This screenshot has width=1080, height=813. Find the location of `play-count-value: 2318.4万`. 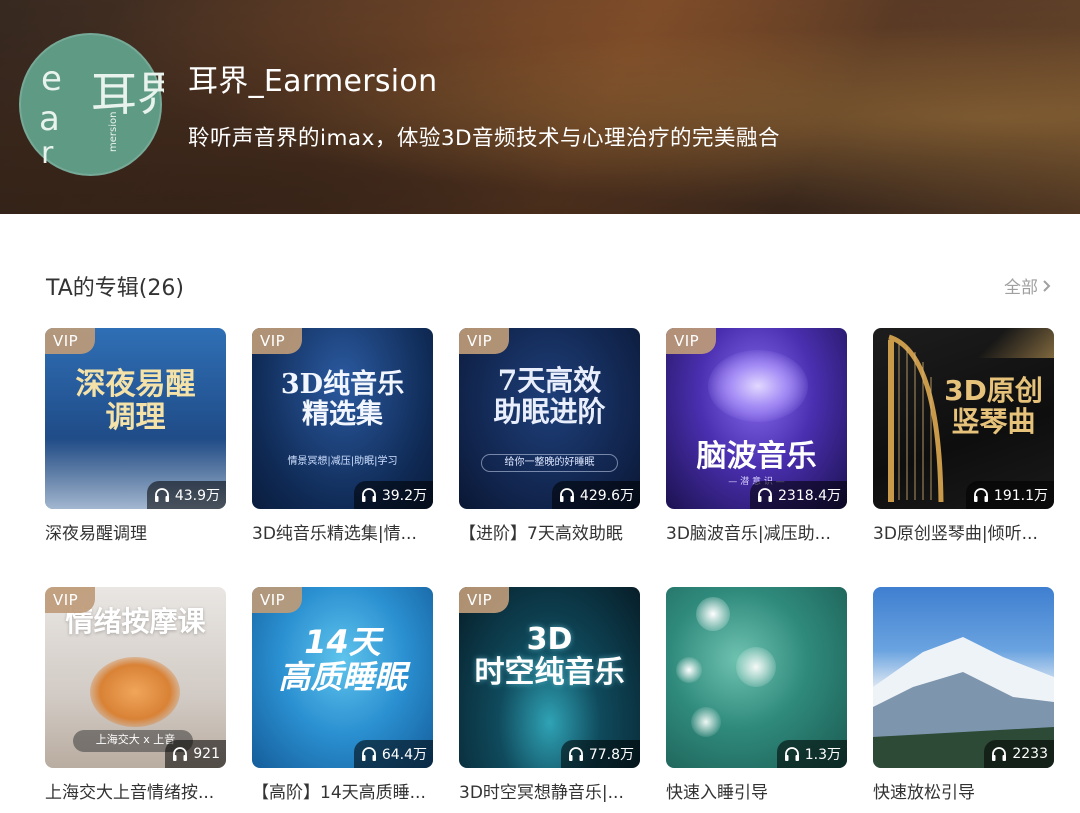

play-count-value: 2318.4万 is located at coordinates (809, 496).